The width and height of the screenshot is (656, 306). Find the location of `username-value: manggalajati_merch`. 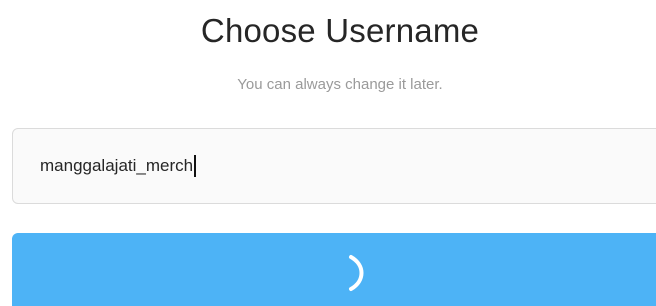

username-value: manggalajati_merch is located at coordinates (117, 165).